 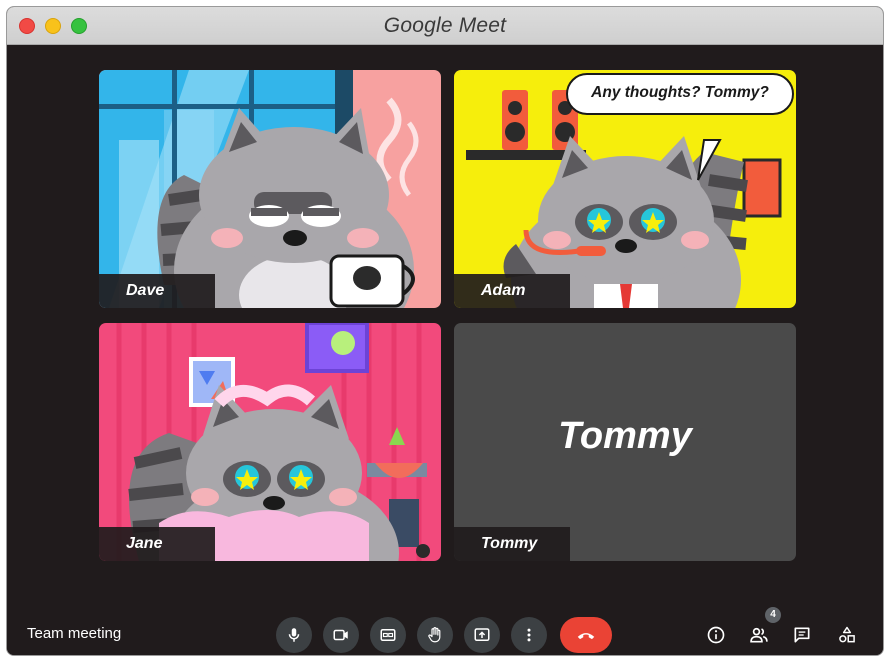 I want to click on participant-name-label: Jane, so click(x=157, y=544).